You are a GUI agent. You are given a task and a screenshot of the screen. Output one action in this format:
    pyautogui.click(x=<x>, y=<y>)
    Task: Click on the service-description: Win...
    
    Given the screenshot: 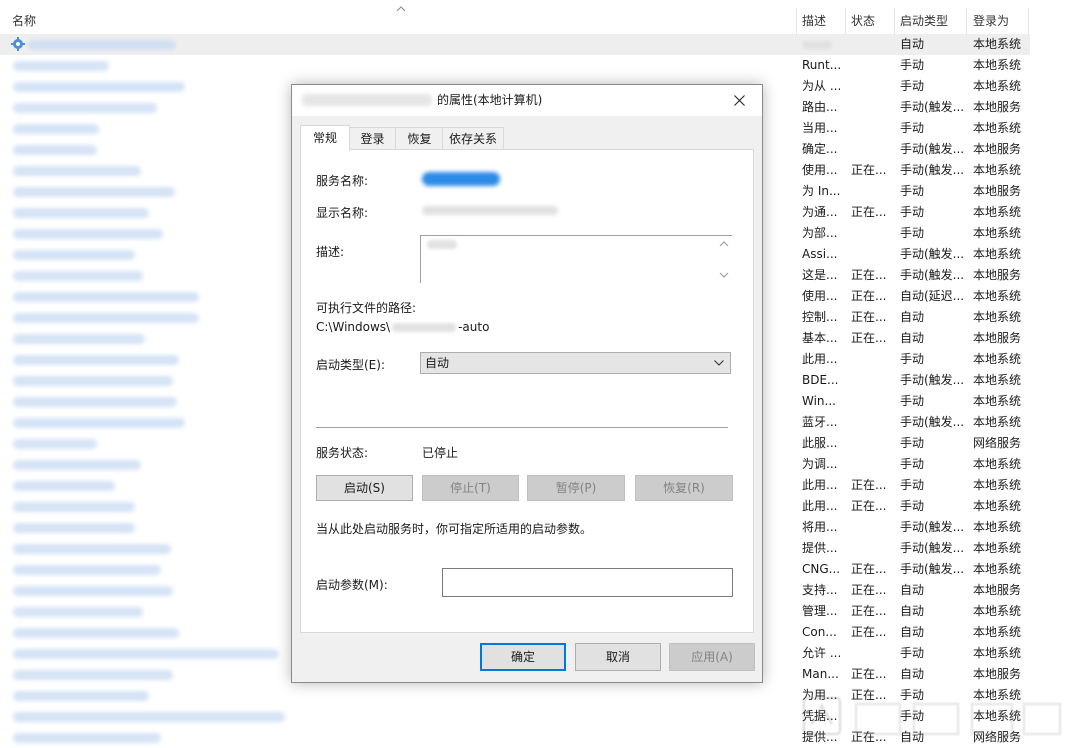 What is the action you would take?
    pyautogui.click(x=819, y=401)
    